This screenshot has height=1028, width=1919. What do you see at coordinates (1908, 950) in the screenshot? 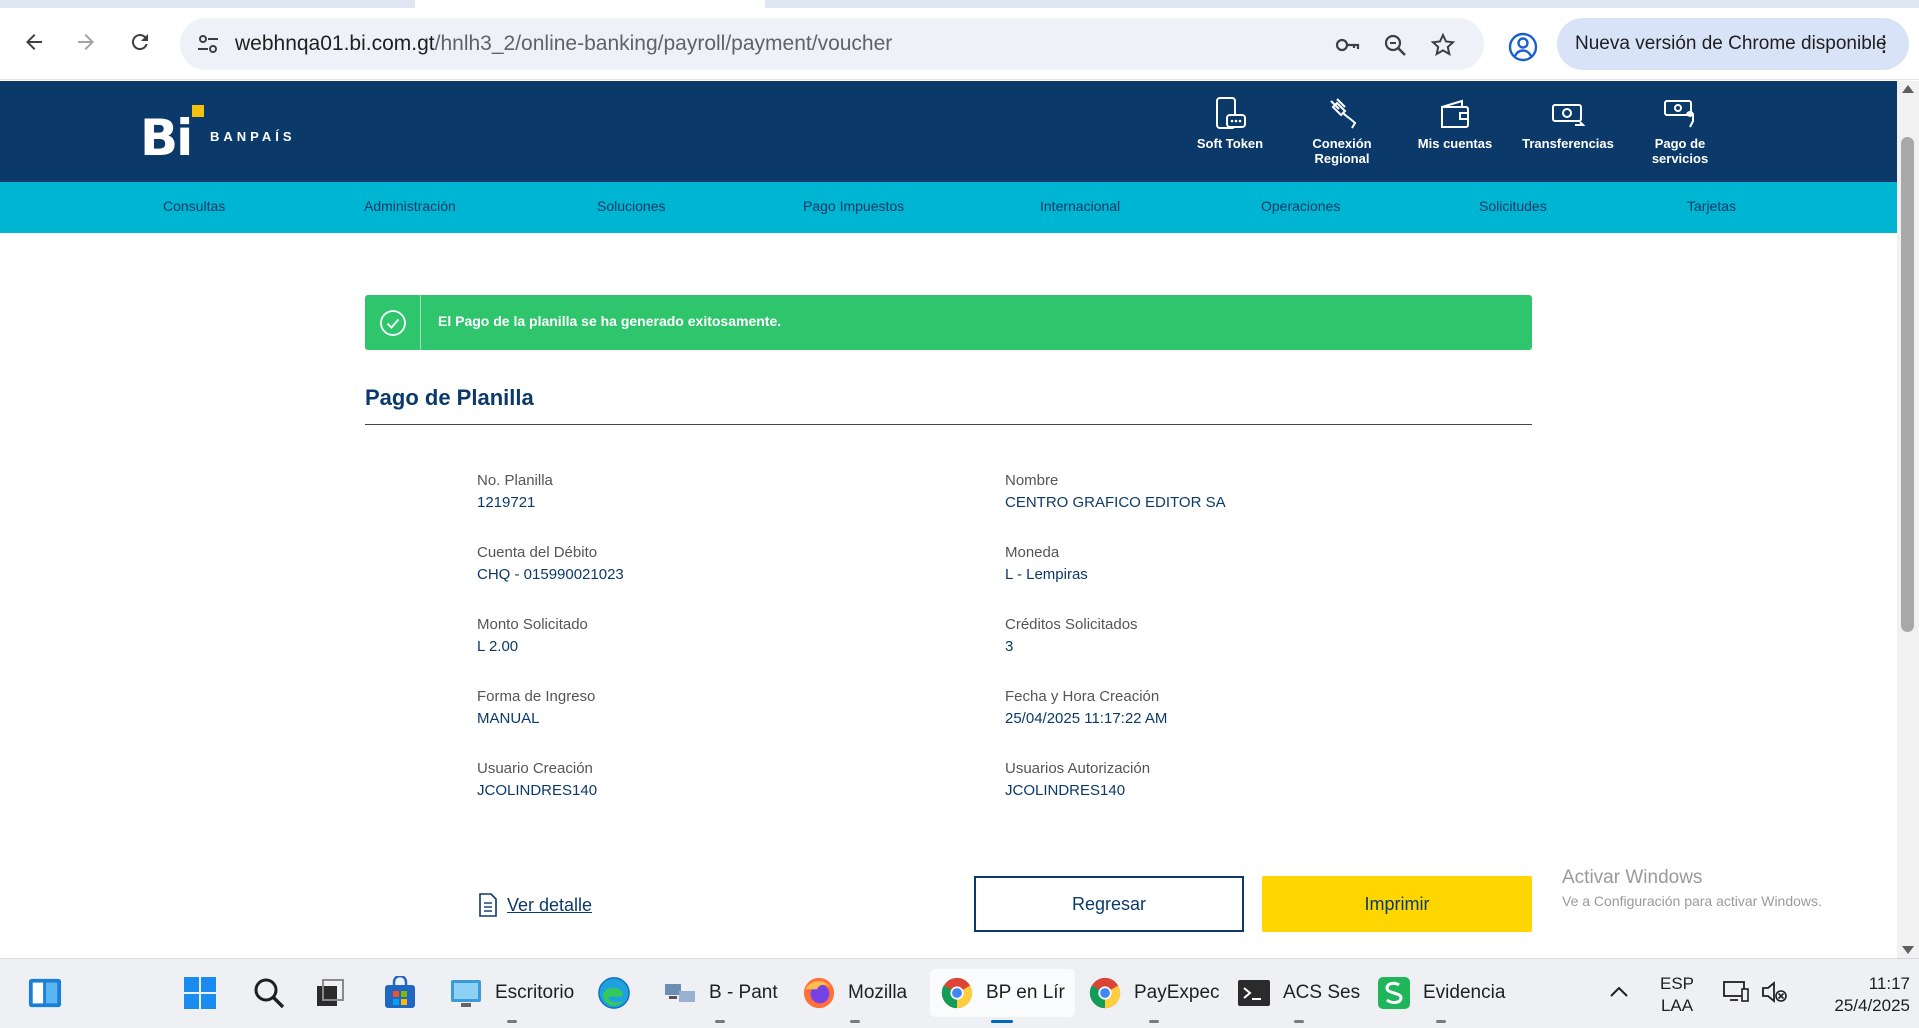
I see `scroll-down-icon` at bounding box center [1908, 950].